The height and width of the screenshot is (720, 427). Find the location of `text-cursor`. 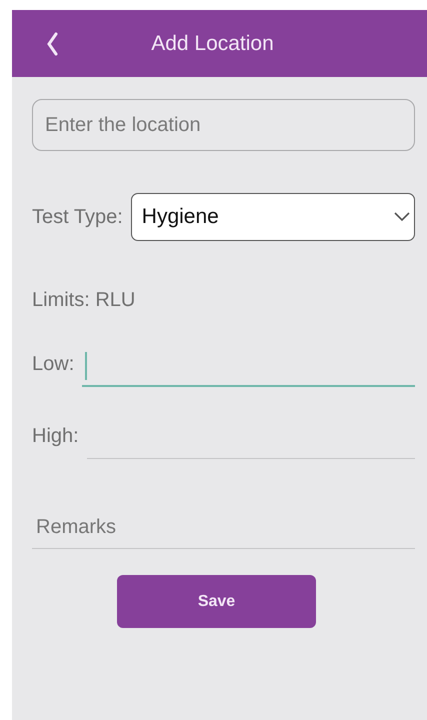

text-cursor is located at coordinates (86, 366).